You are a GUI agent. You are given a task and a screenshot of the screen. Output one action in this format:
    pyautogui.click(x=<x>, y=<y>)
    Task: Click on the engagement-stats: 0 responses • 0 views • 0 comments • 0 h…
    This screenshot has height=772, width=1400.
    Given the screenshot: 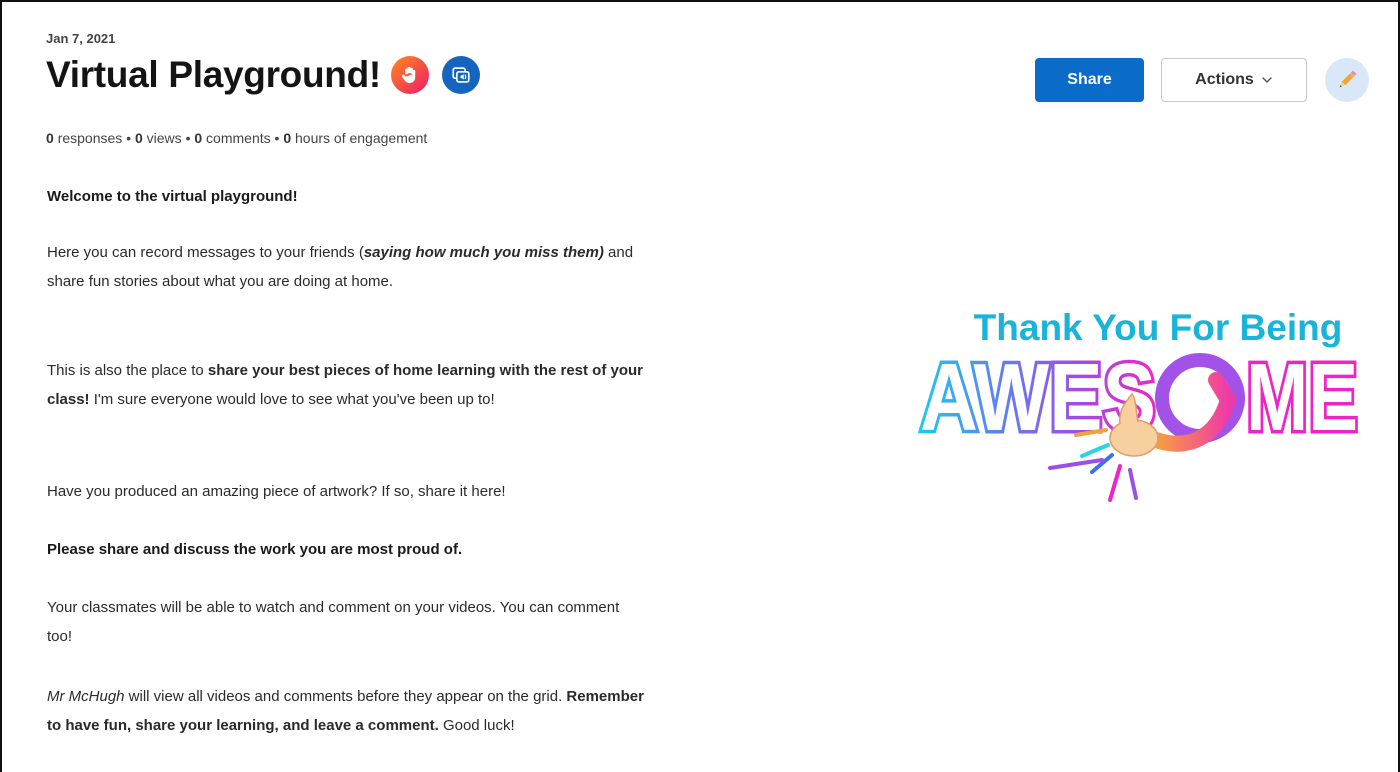 What is the action you would take?
    pyautogui.click(x=236, y=138)
    